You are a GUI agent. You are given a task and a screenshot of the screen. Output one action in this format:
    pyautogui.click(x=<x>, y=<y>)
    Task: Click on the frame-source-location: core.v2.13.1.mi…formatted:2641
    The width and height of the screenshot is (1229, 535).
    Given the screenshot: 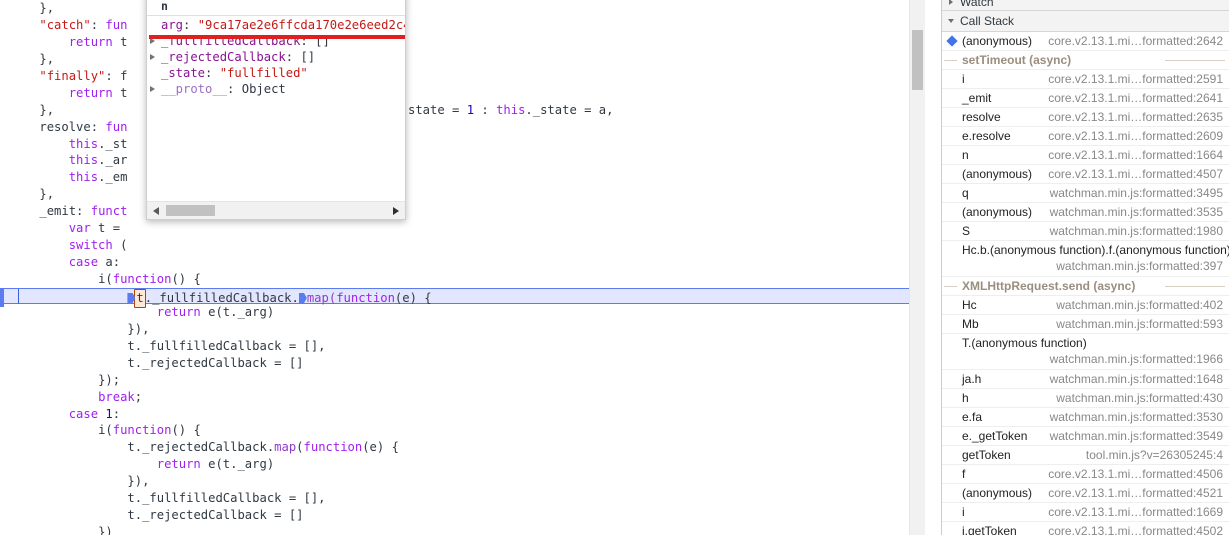 What is the action you would take?
    pyautogui.click(x=1135, y=98)
    